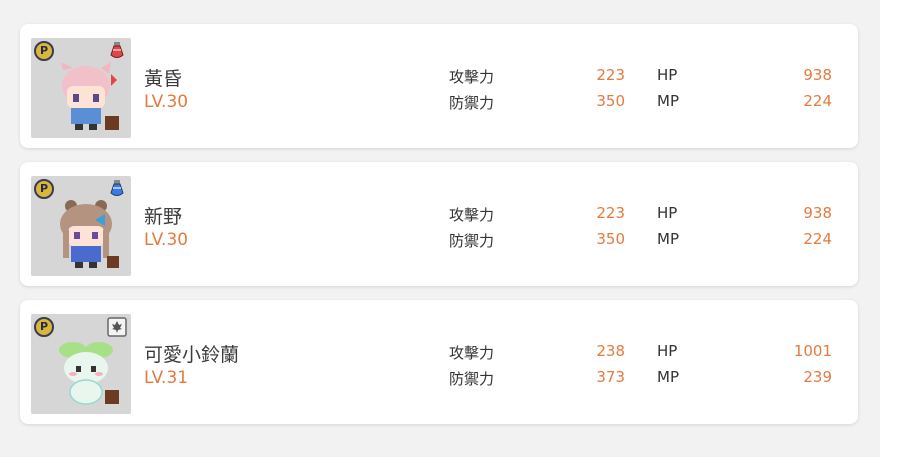 The width and height of the screenshot is (900, 457). What do you see at coordinates (890, 228) in the screenshot?
I see `right-edge-strip` at bounding box center [890, 228].